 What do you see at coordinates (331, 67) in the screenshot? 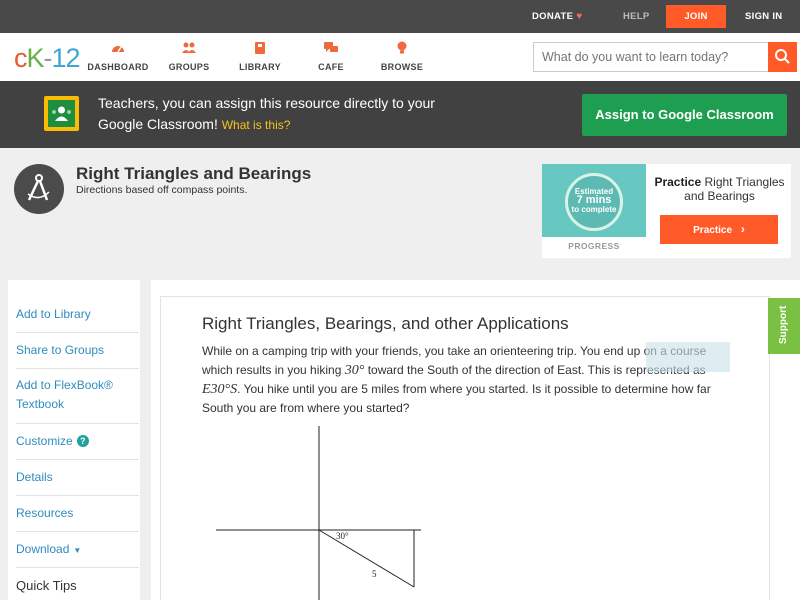
I see `nav-cafe-label: CAFE` at bounding box center [331, 67].